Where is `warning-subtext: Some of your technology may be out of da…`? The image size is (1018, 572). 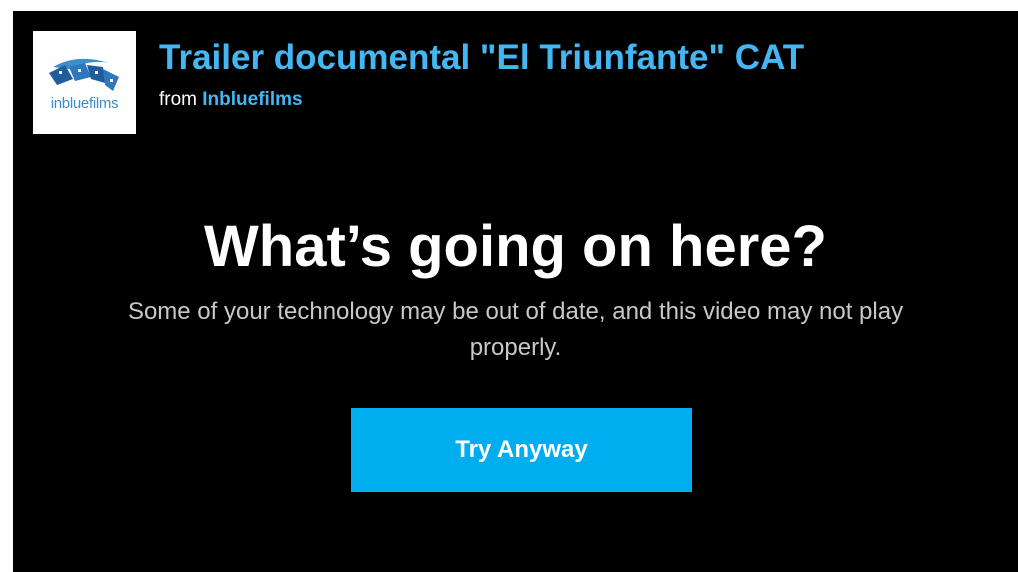
warning-subtext: Some of your technology may be out of da… is located at coordinates (515, 329).